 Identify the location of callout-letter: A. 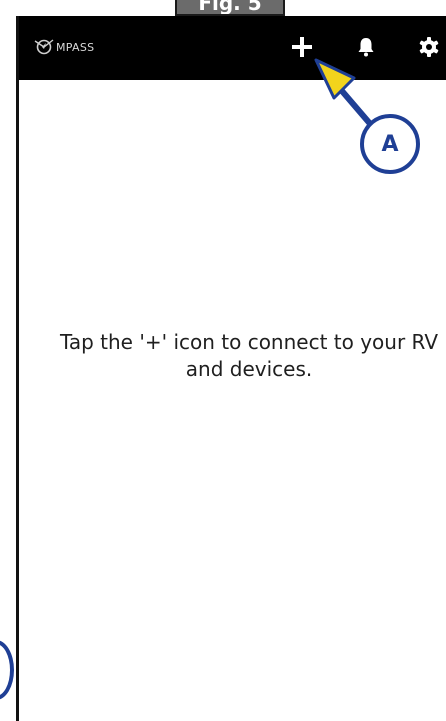
(390, 144).